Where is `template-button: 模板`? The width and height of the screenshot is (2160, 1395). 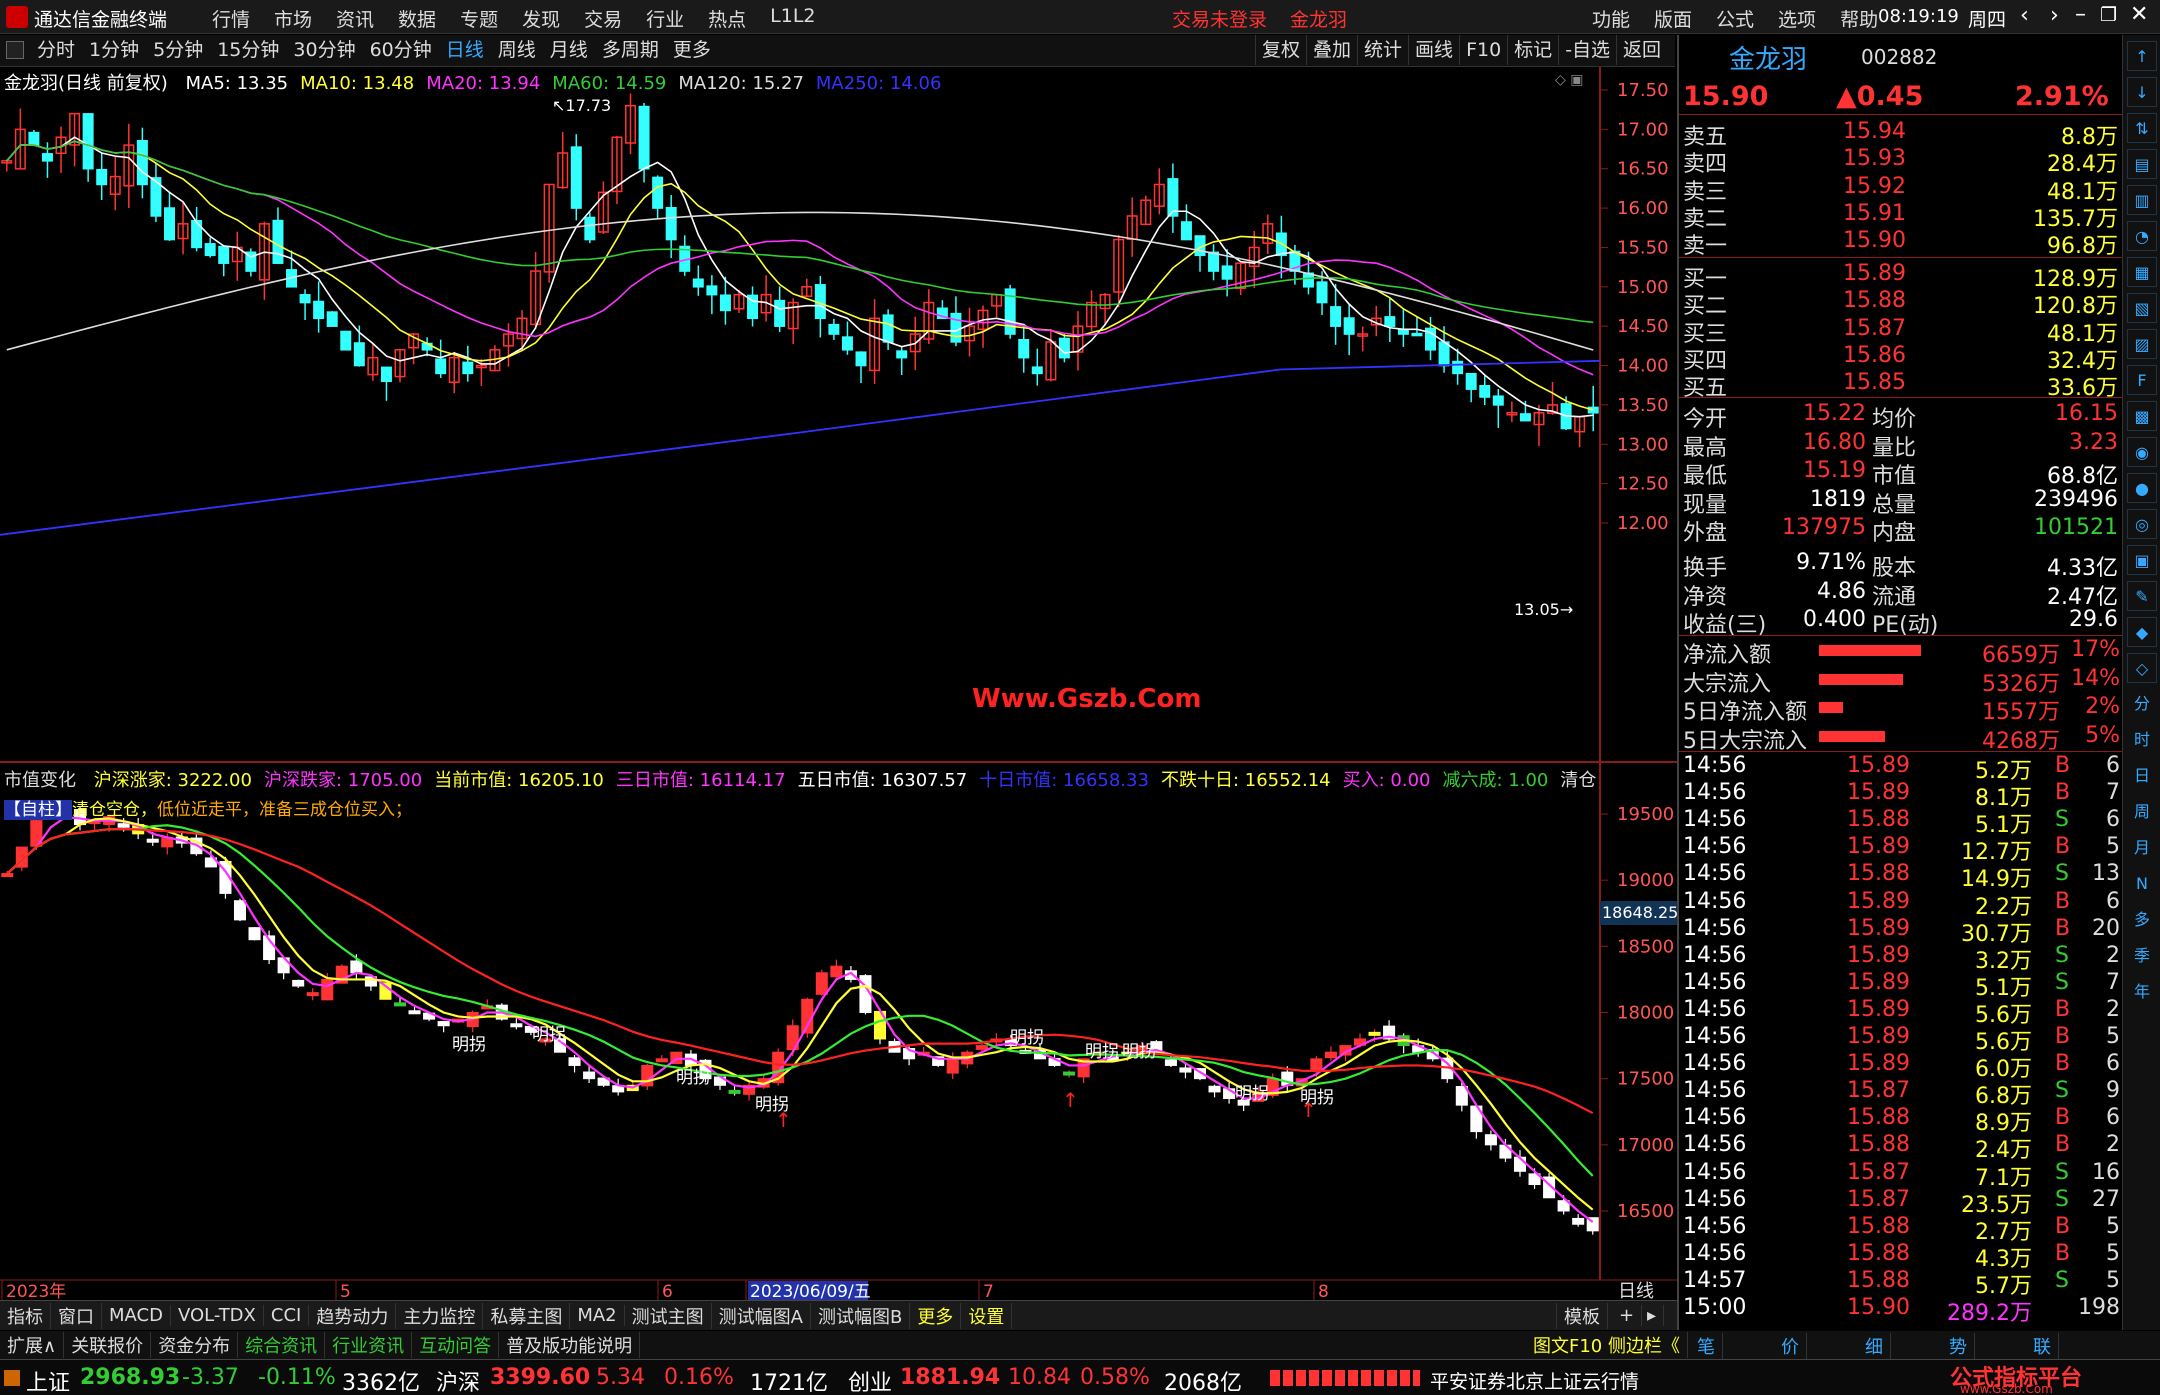 template-button: 模板 is located at coordinates (1582, 1315).